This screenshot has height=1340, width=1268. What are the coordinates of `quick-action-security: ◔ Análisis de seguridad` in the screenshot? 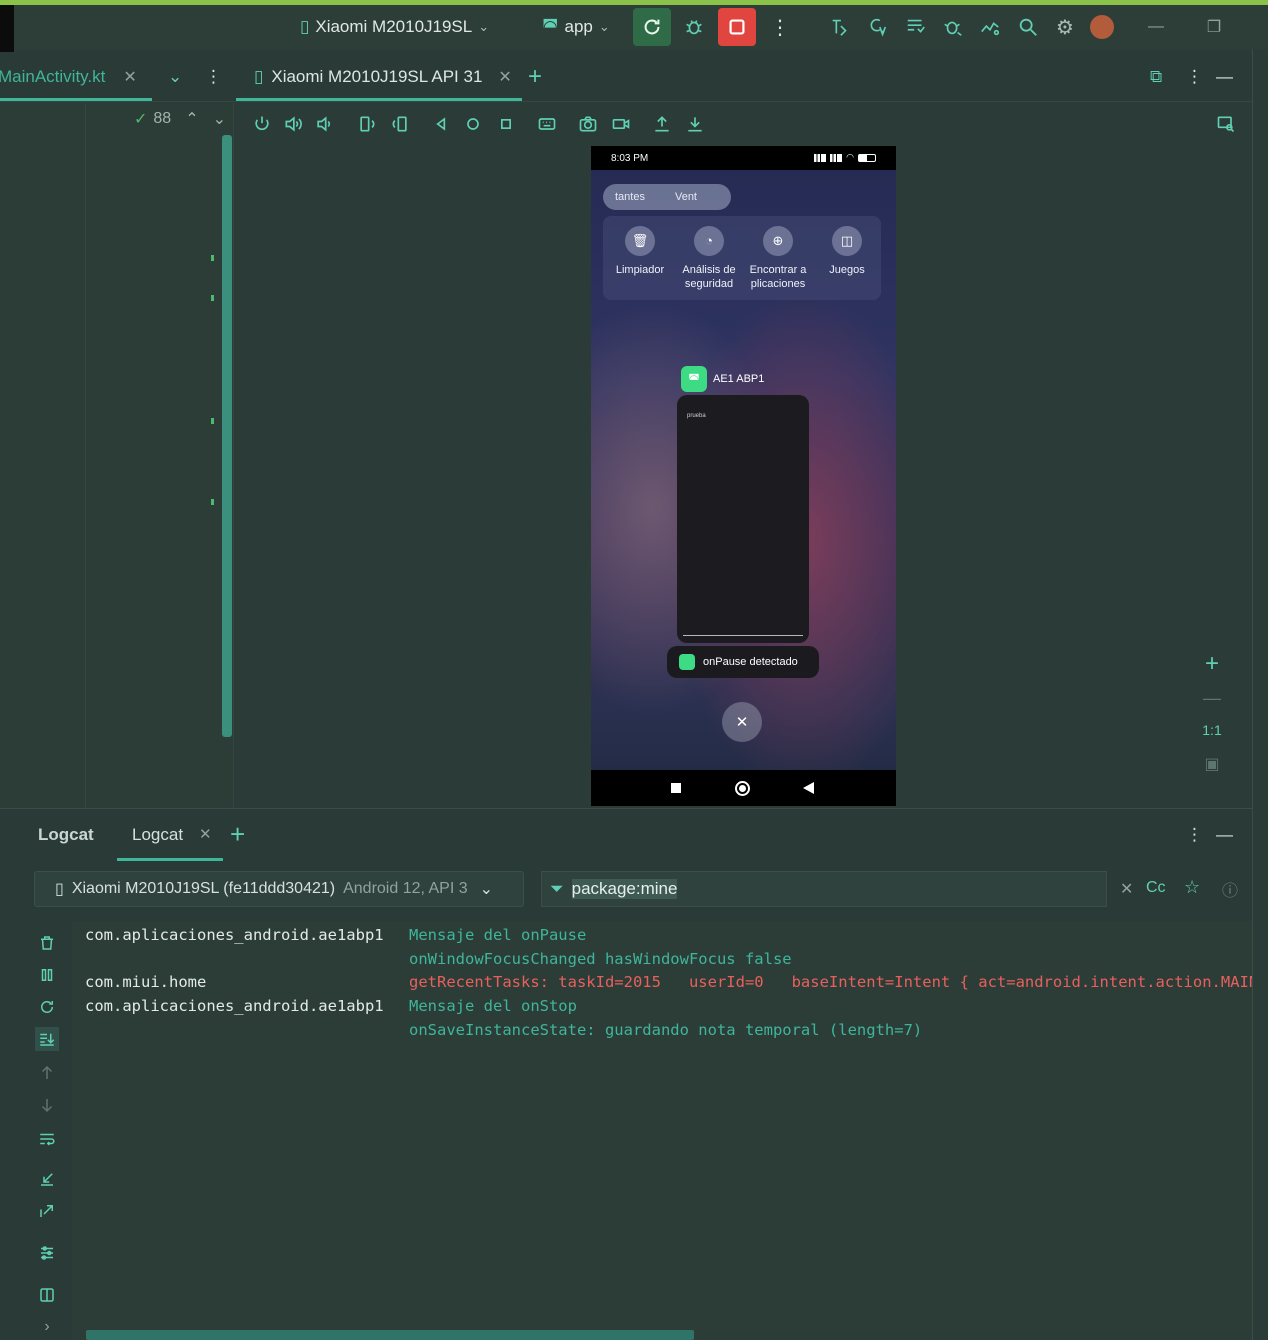 It's located at (709, 258).